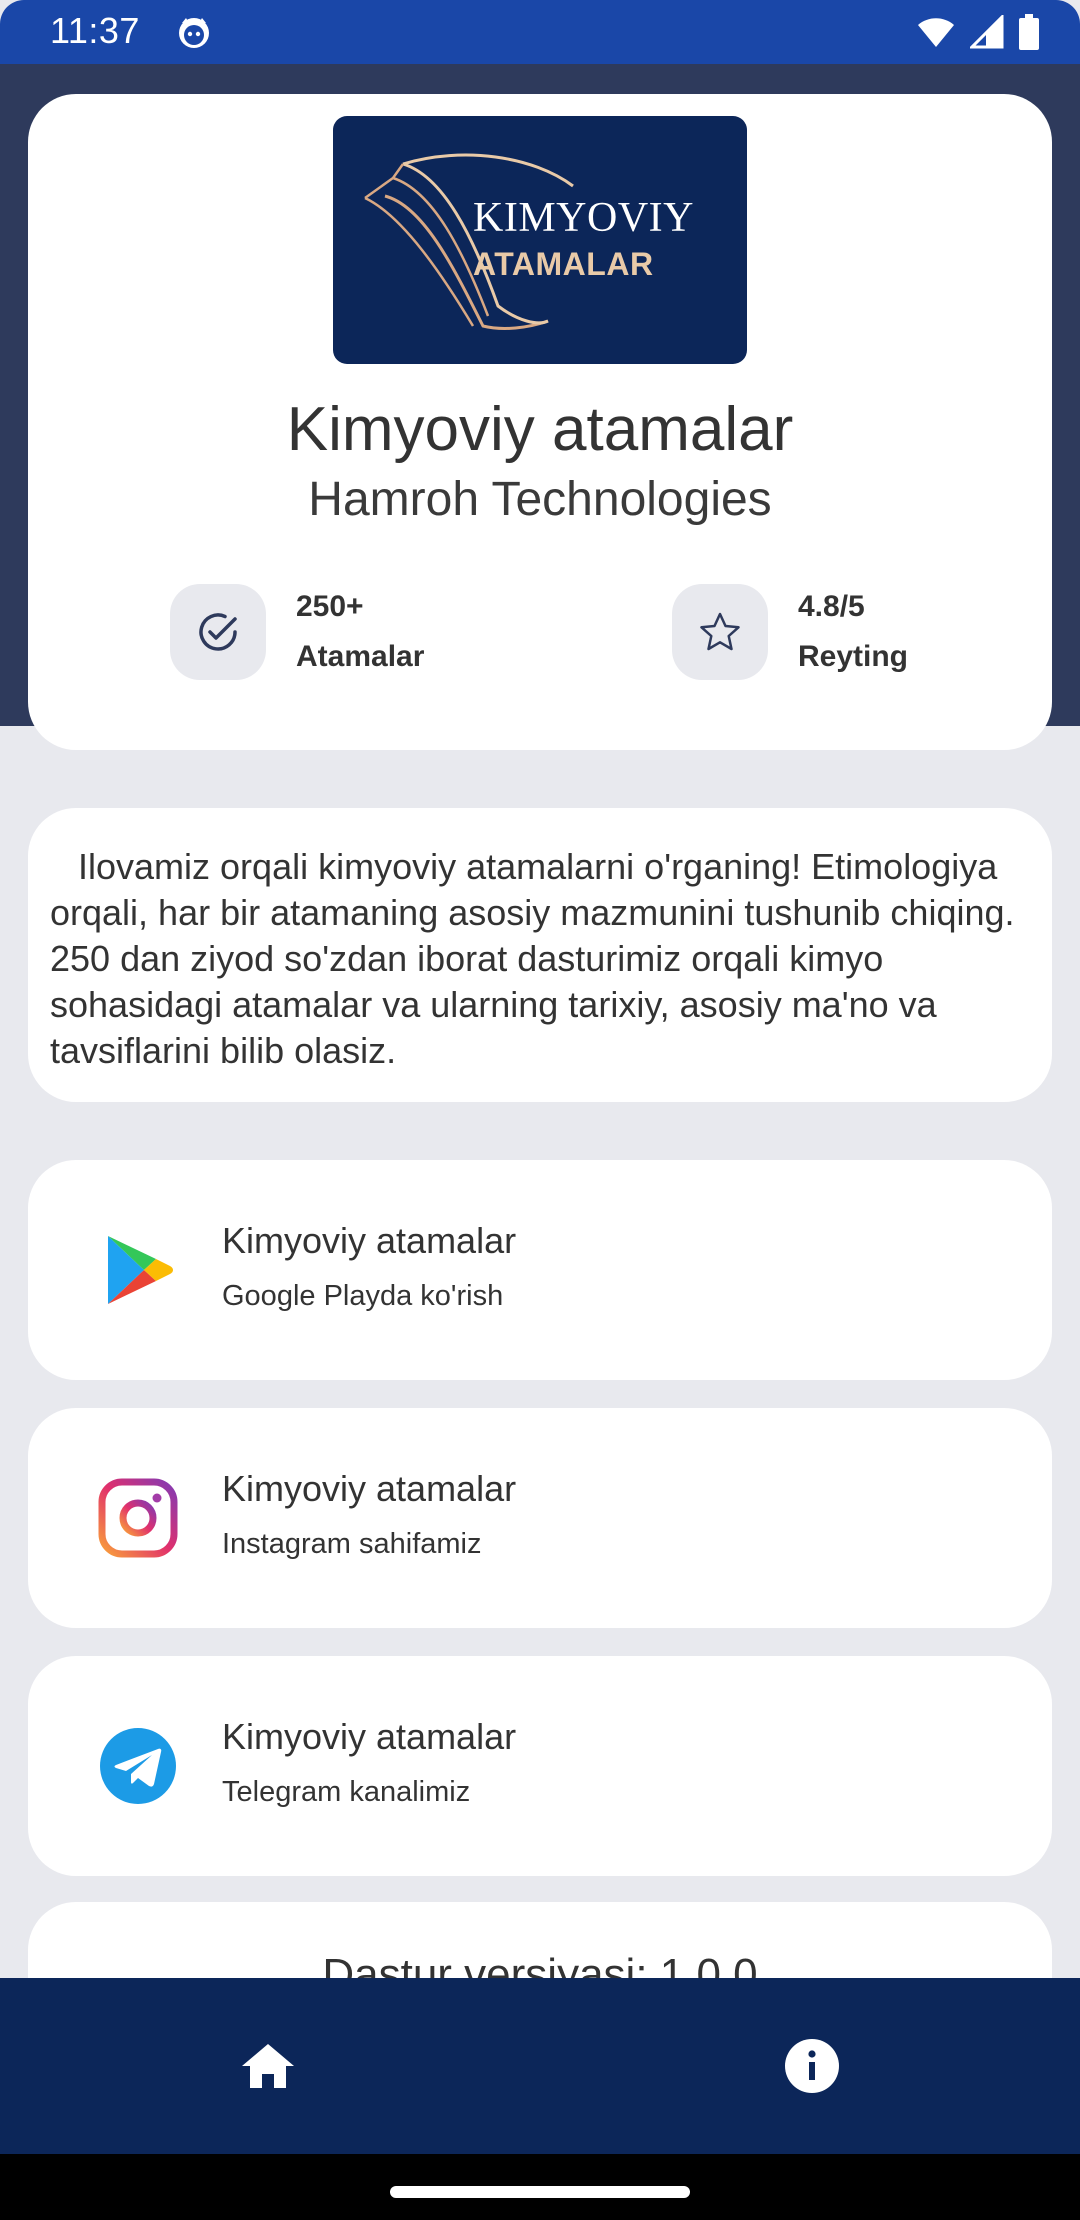 The image size is (1080, 2220). I want to click on system-gesture-bar, so click(540, 2187).